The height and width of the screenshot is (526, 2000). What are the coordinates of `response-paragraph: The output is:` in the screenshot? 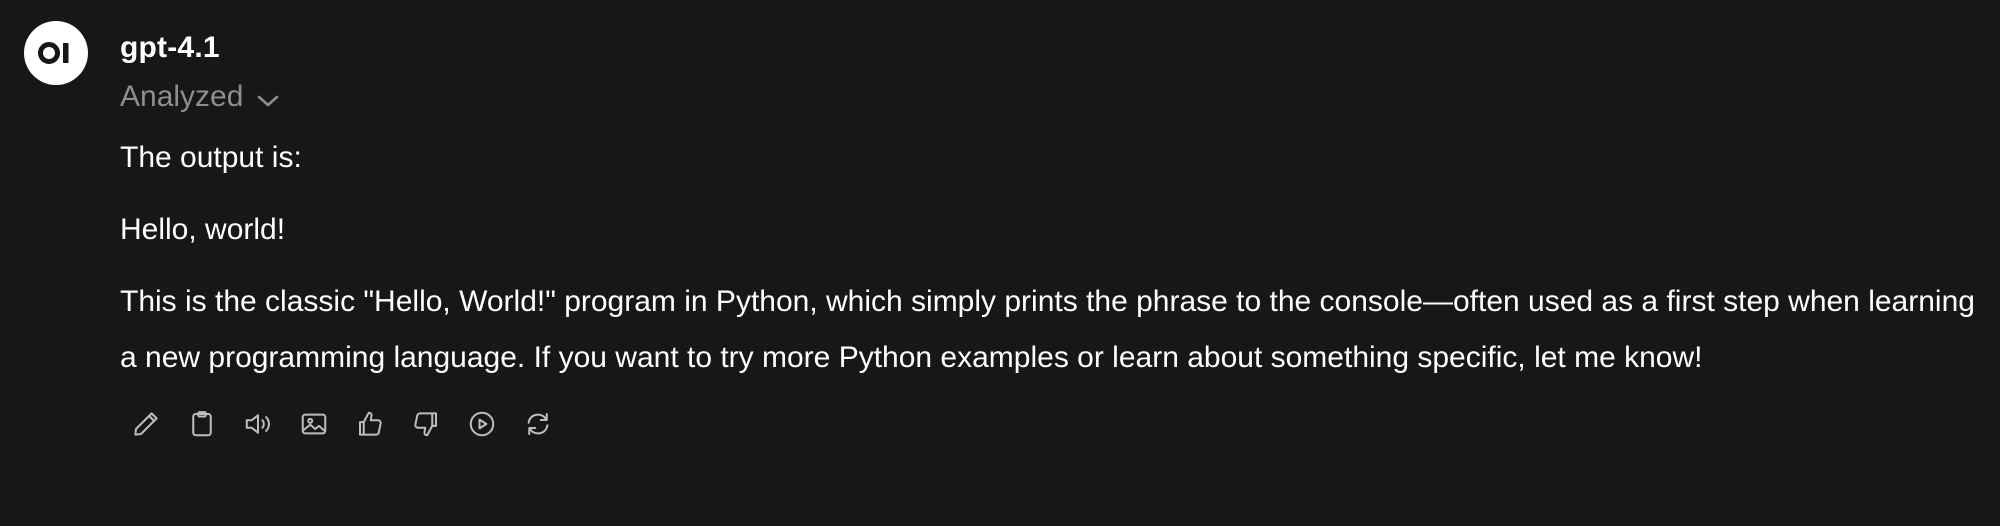 It's located at (211, 157).